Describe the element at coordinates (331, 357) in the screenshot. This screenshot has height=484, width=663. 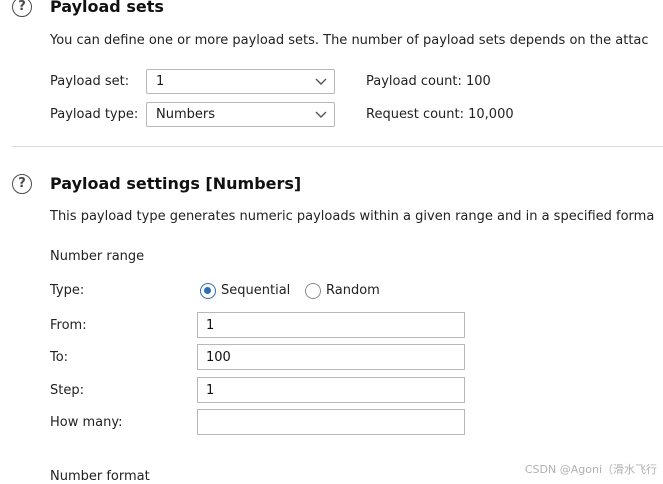
I see `to-input` at that location.